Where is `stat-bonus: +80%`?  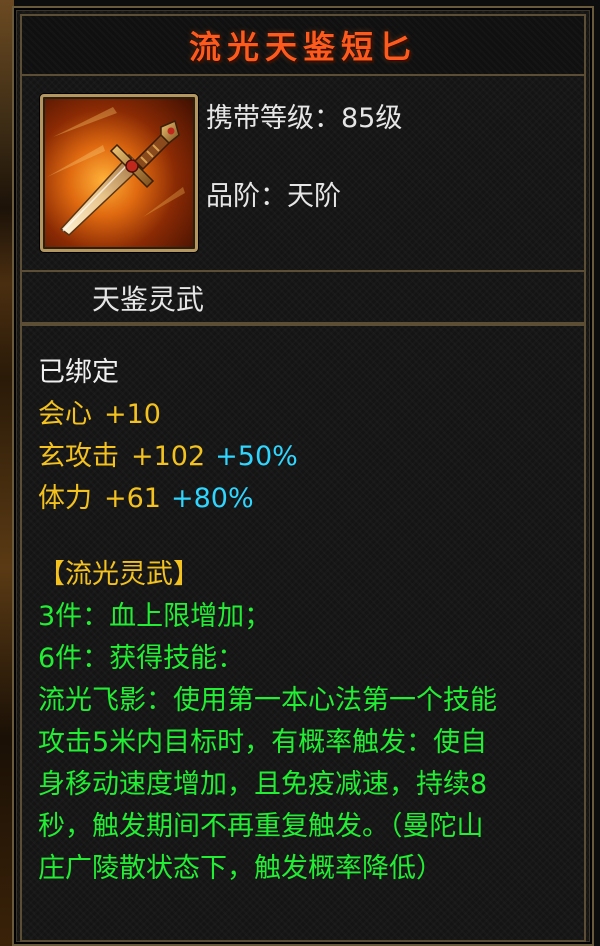 stat-bonus: +80% is located at coordinates (212, 498).